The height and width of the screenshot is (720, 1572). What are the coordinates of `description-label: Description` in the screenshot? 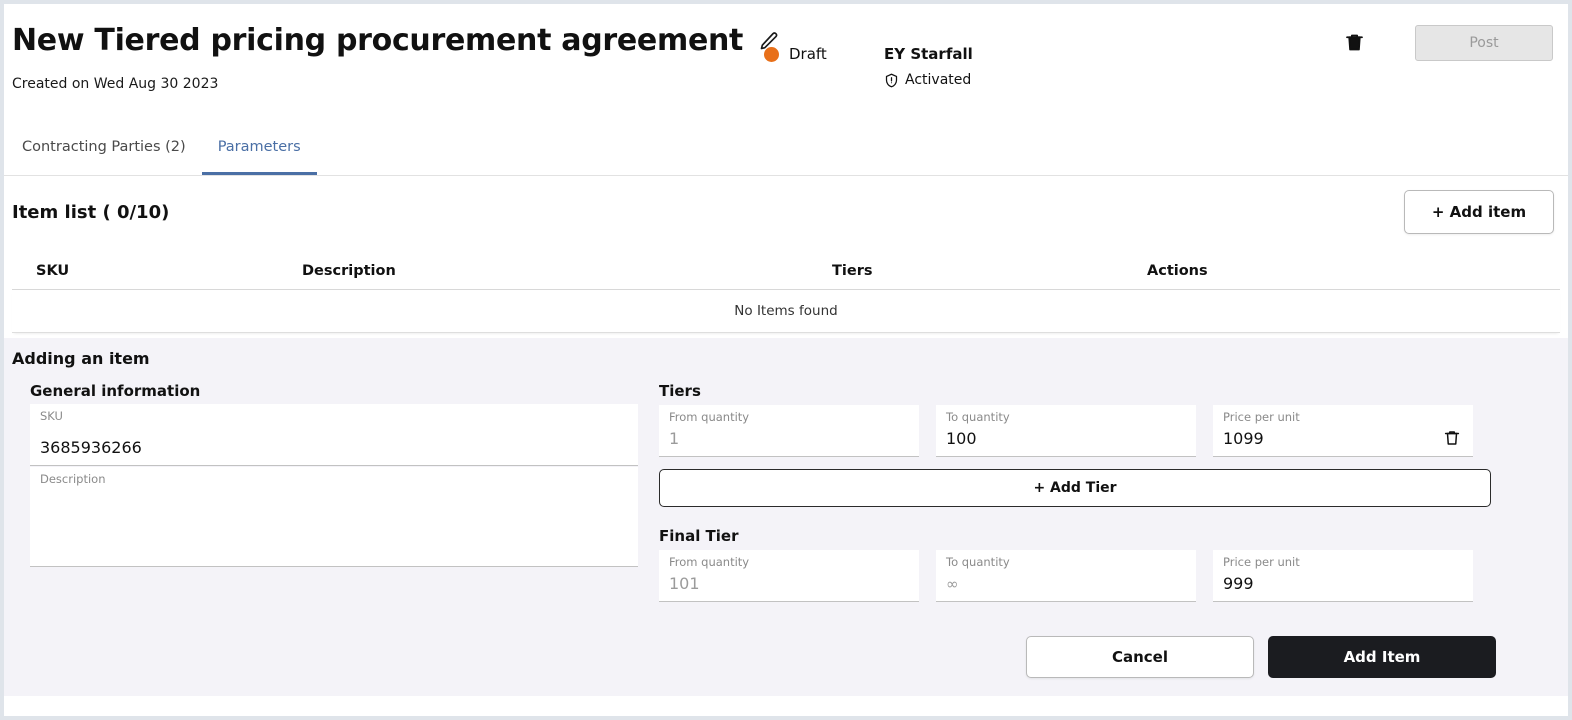 It's located at (73, 479).